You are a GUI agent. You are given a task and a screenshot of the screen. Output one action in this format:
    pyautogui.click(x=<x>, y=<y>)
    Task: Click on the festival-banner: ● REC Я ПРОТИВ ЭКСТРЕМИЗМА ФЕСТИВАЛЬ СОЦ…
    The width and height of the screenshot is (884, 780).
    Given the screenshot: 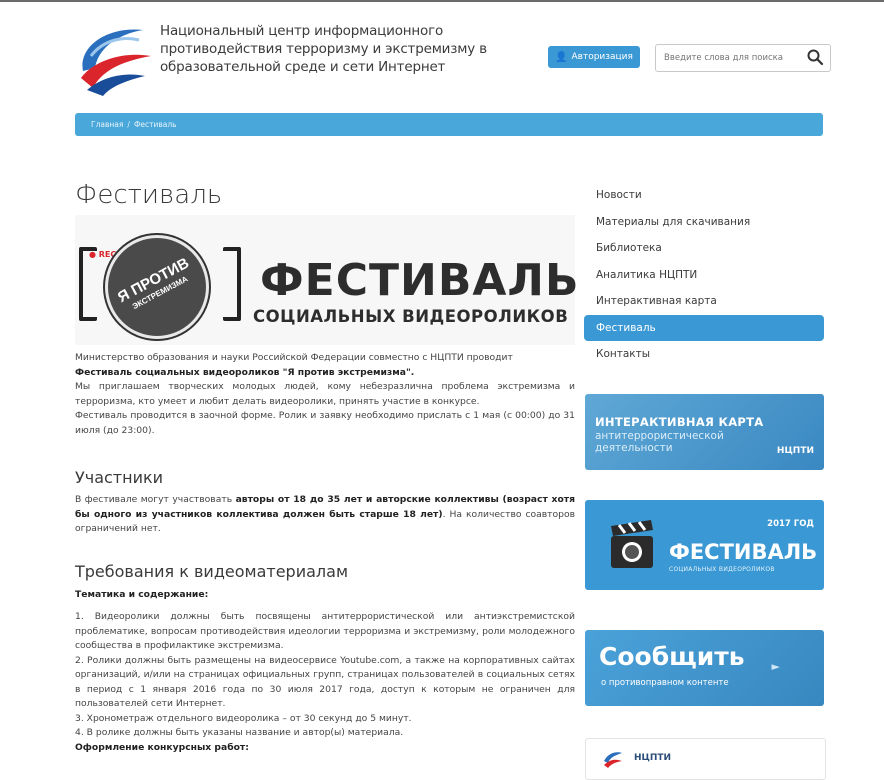 What is the action you would take?
    pyautogui.click(x=327, y=280)
    